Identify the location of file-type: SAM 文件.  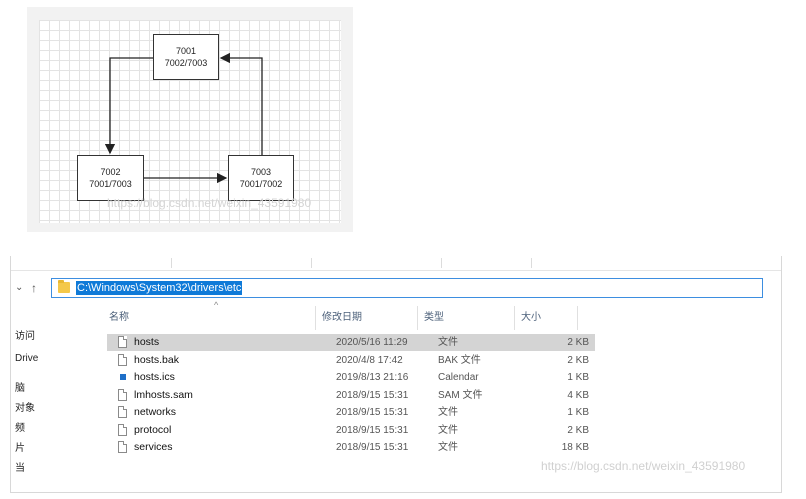
(460, 395).